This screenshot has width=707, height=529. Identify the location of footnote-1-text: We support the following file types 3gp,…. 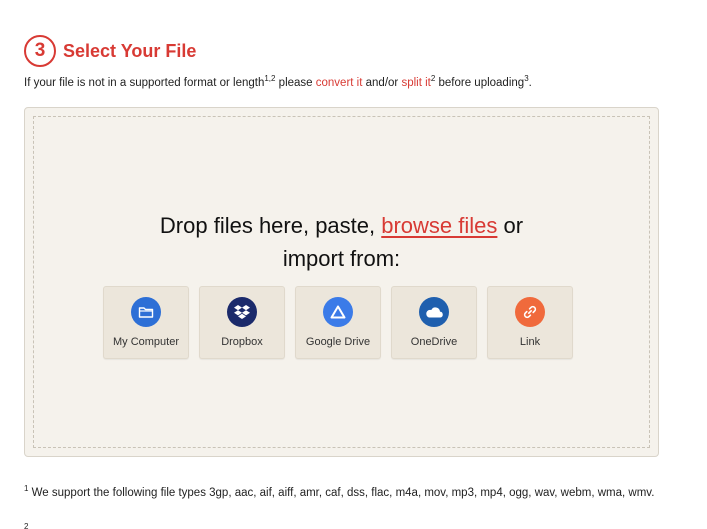
(341, 492).